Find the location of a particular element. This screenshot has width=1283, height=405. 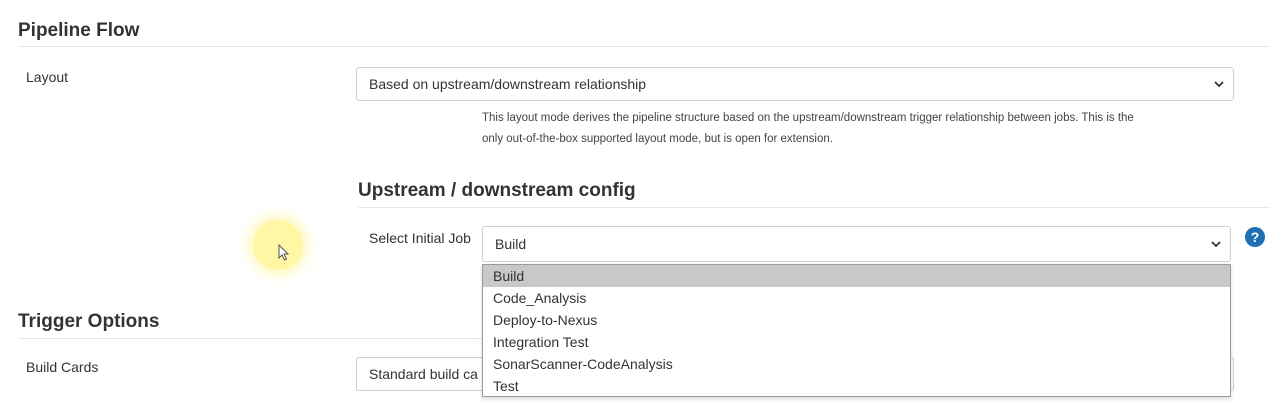

pipeline-flow-heading: Pipeline Flow is located at coordinates (79, 30).